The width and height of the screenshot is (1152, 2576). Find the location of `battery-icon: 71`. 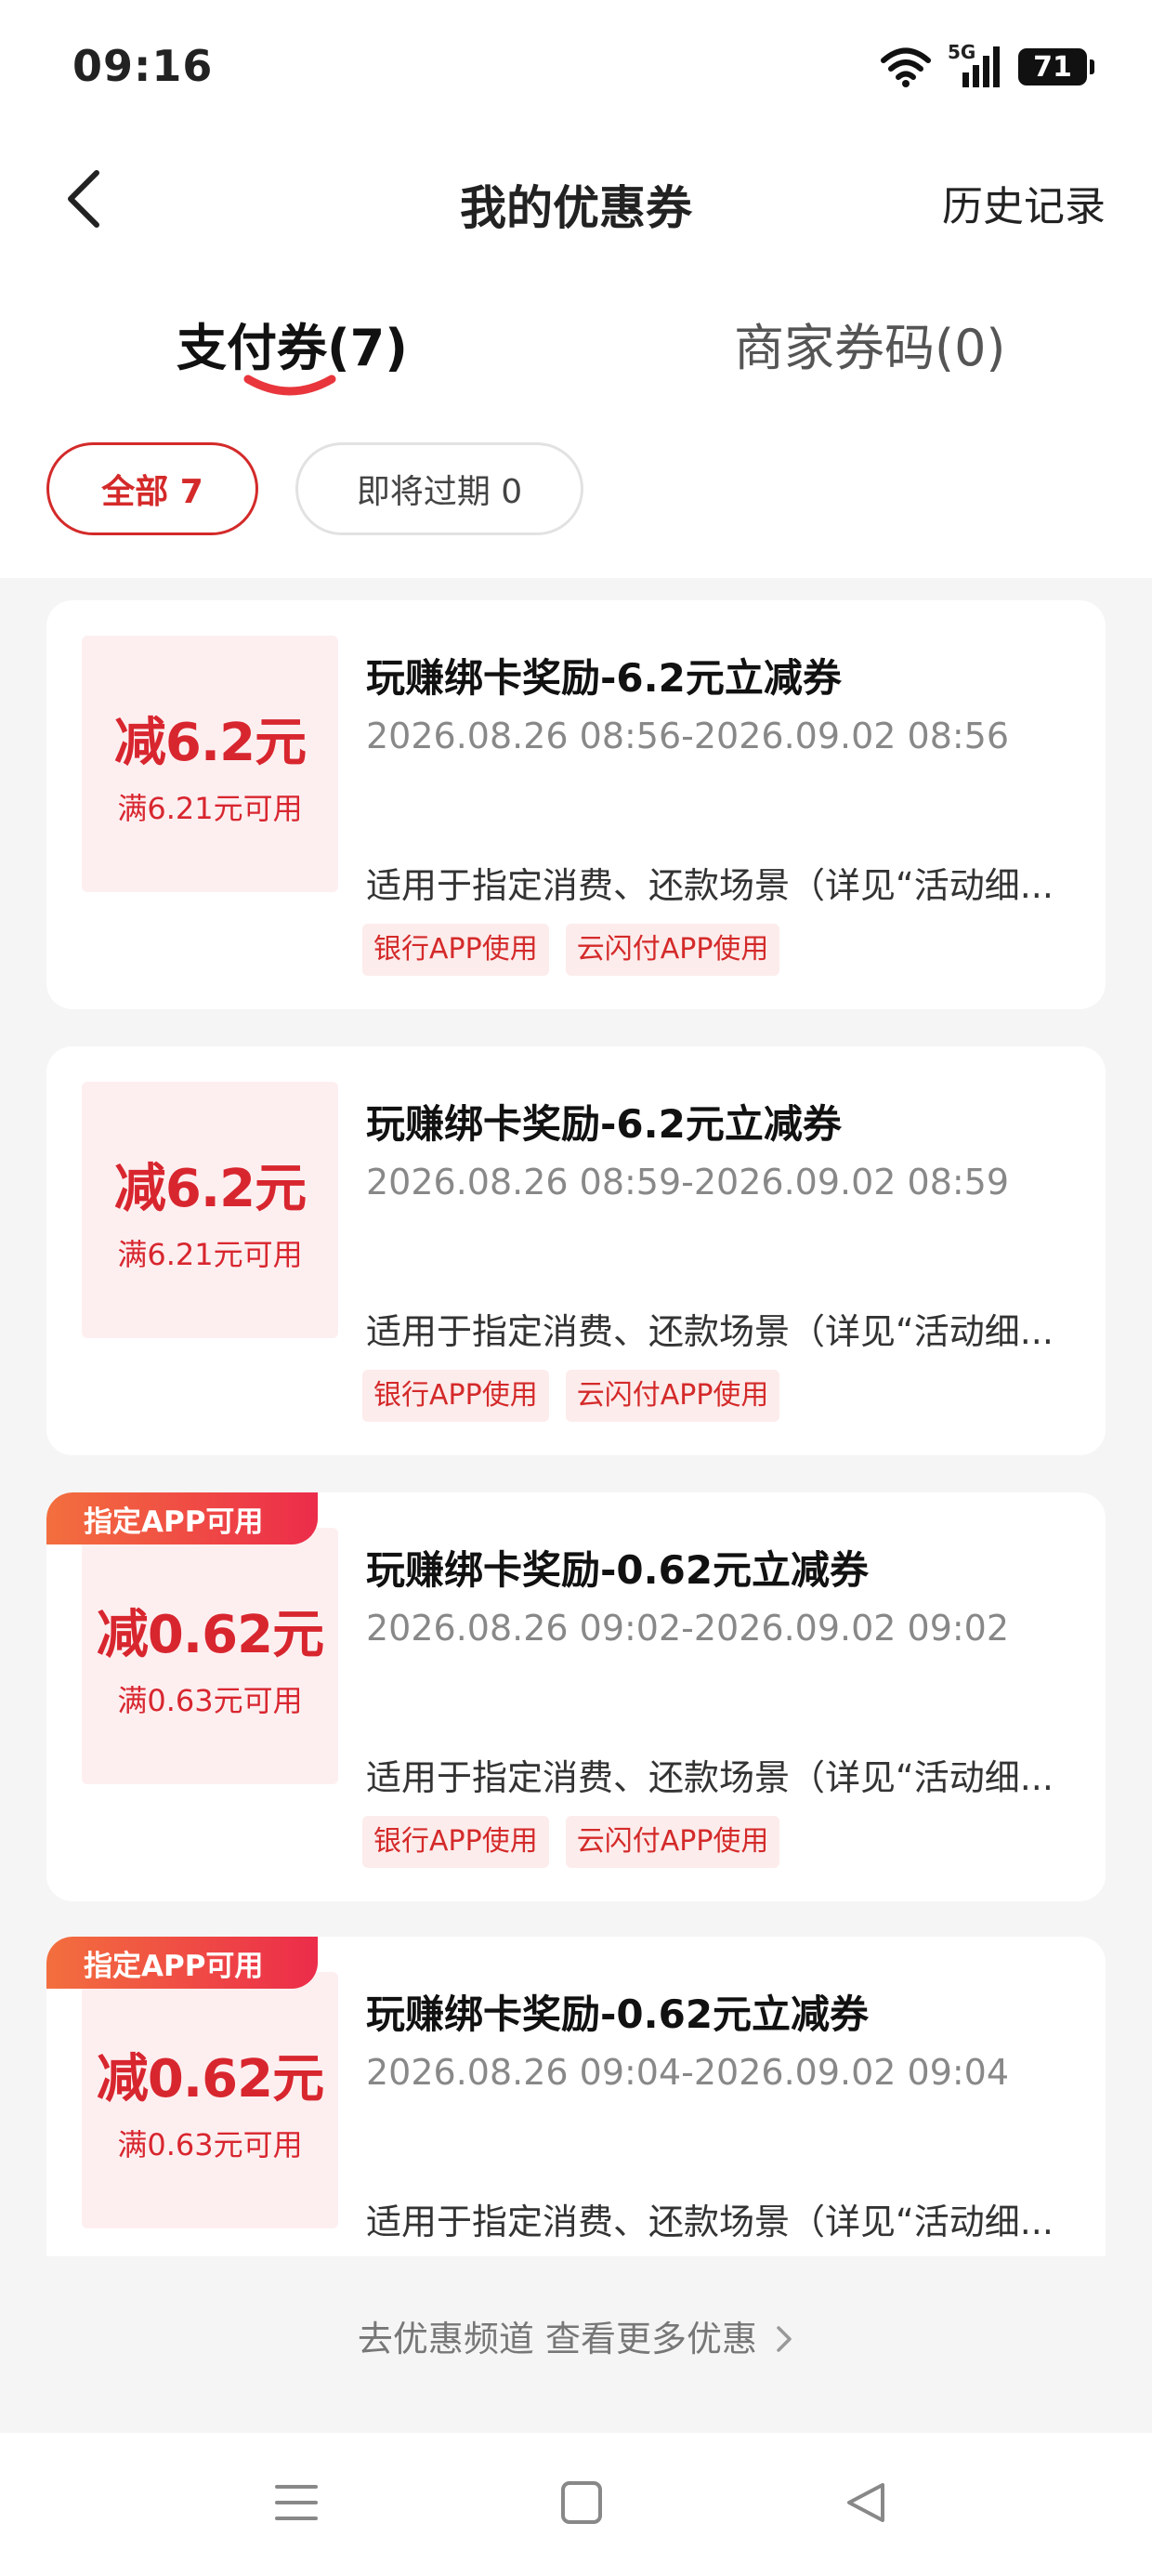

battery-icon: 71 is located at coordinates (1056, 66).